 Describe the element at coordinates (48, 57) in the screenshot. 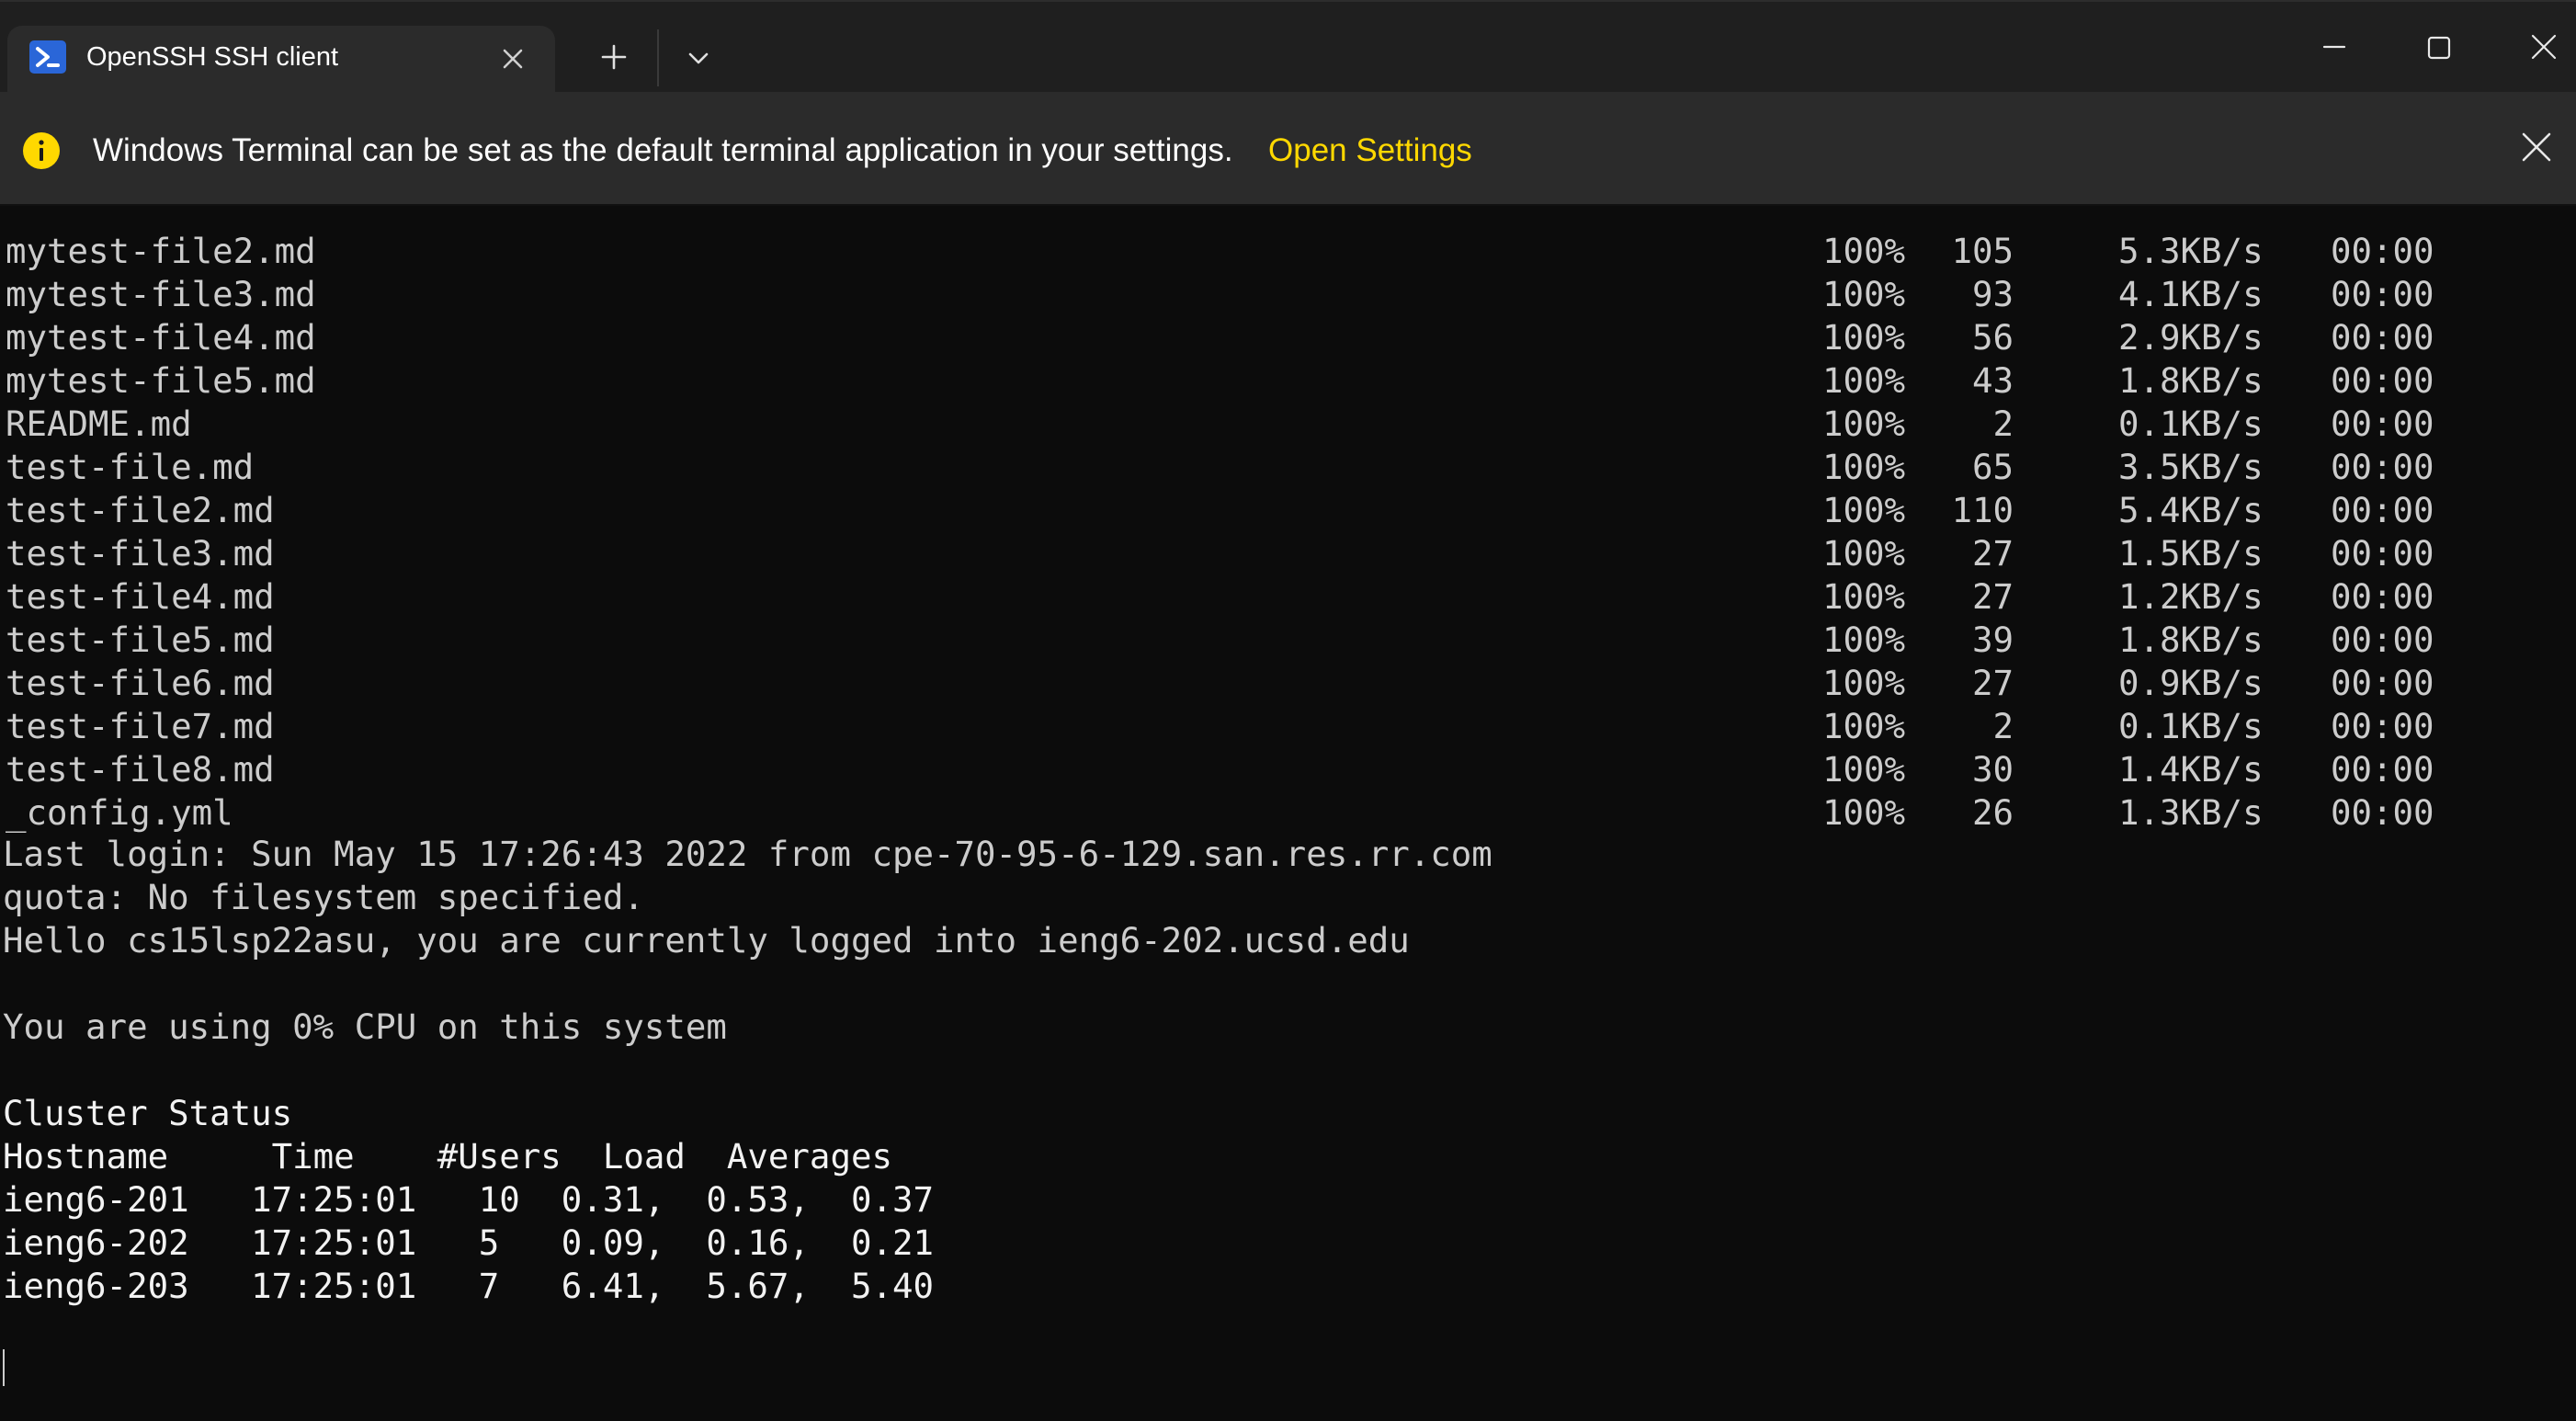

I see `powershell-icon` at that location.